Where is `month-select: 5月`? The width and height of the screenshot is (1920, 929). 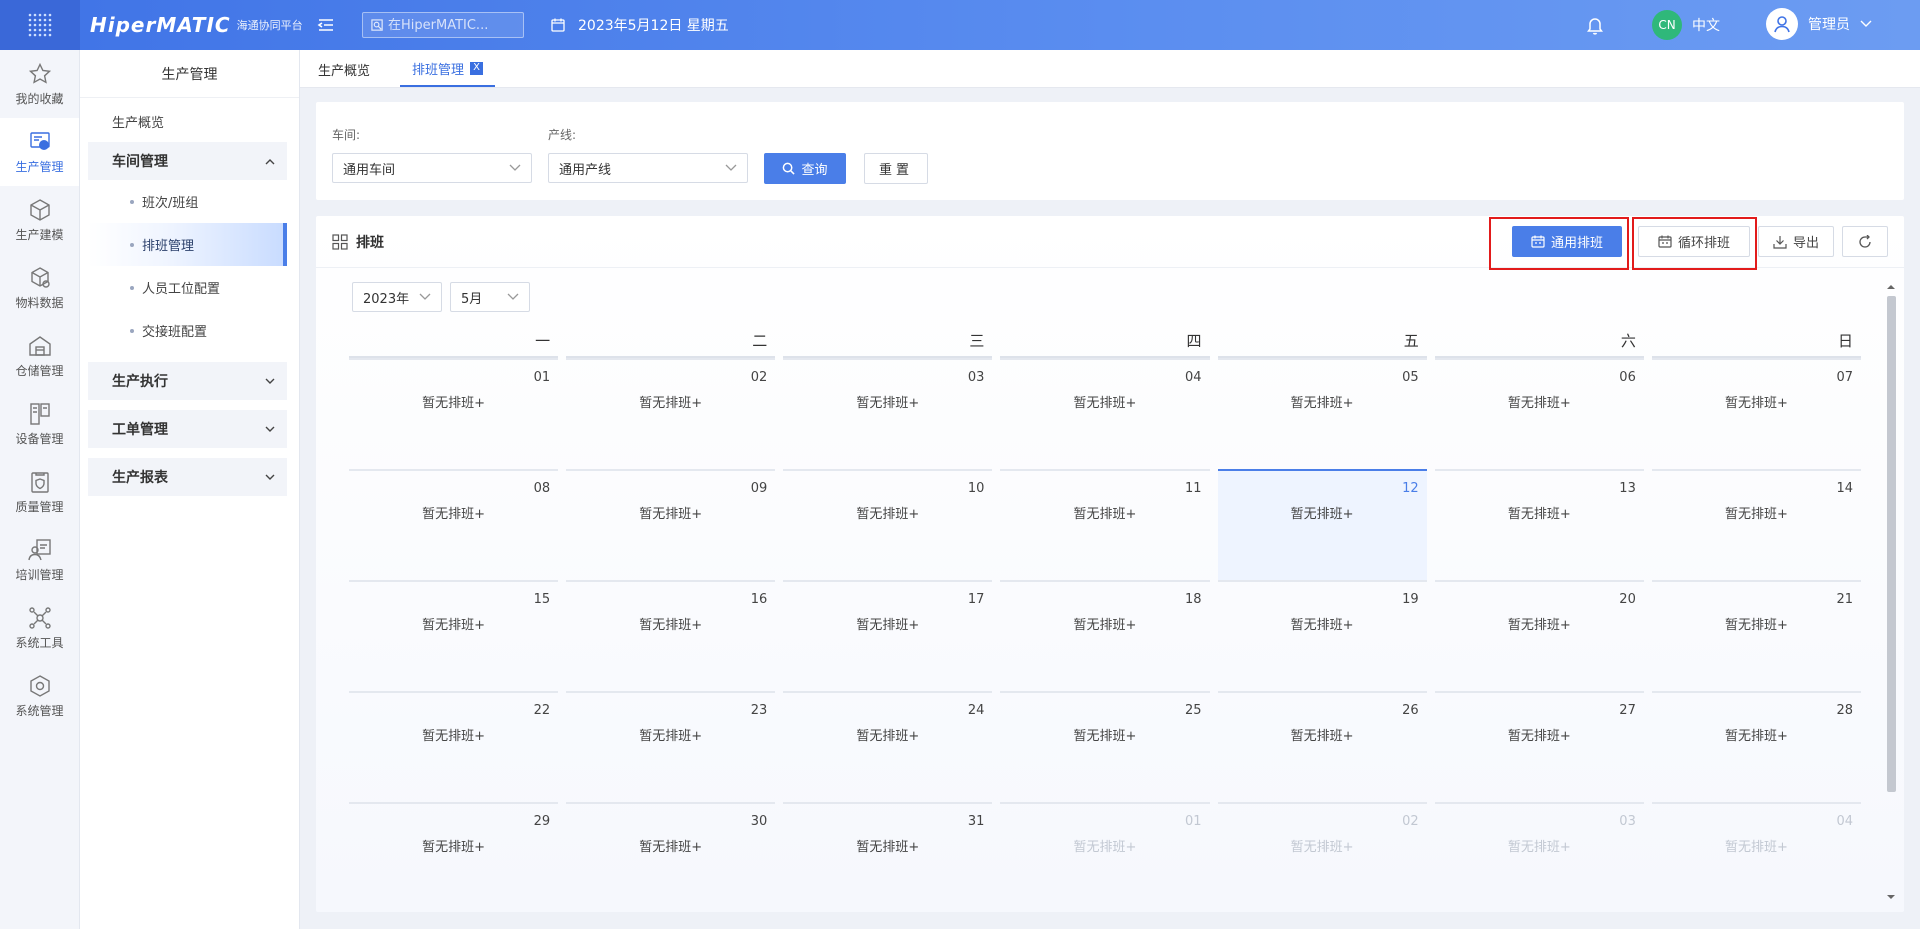
month-select: 5月 is located at coordinates (490, 297).